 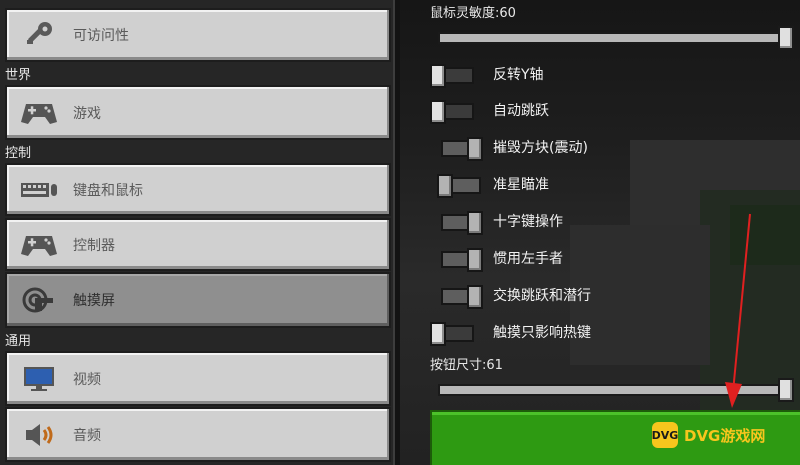 What do you see at coordinates (786, 38) in the screenshot?
I see `mouse-sensitivity-slider-thumb` at bounding box center [786, 38].